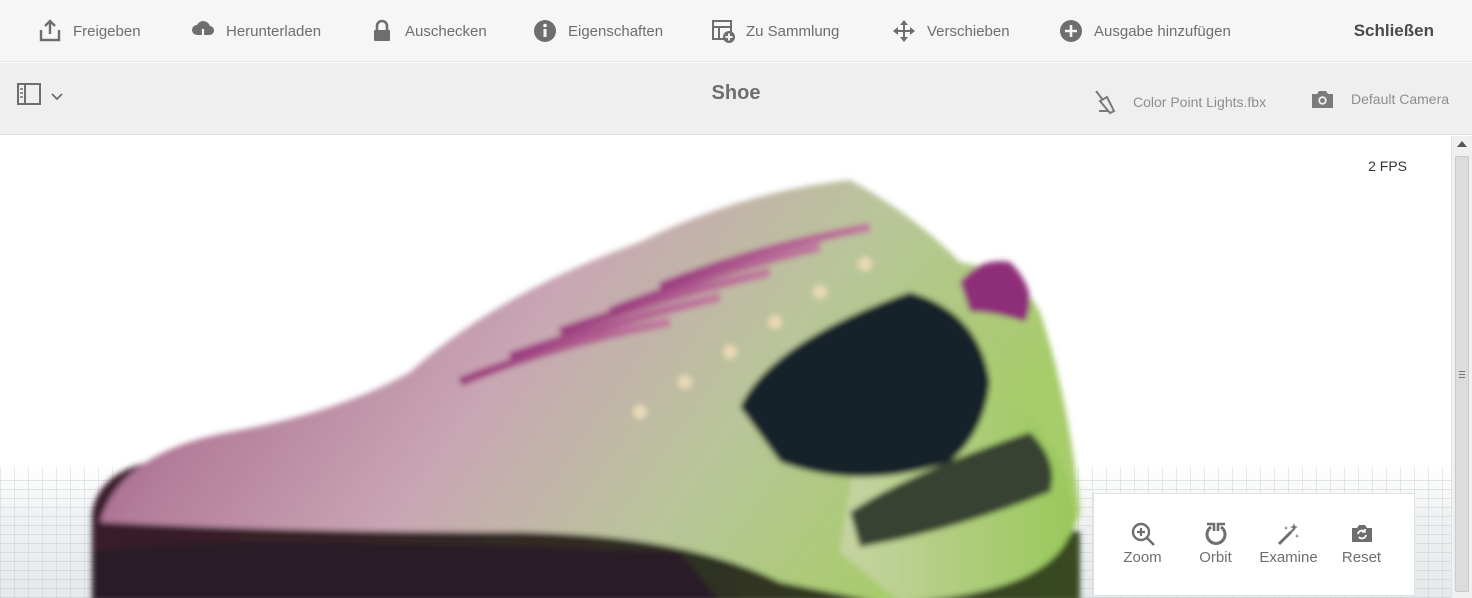 This screenshot has height=598, width=1472. I want to click on reset-label: Reset, so click(1361, 557).